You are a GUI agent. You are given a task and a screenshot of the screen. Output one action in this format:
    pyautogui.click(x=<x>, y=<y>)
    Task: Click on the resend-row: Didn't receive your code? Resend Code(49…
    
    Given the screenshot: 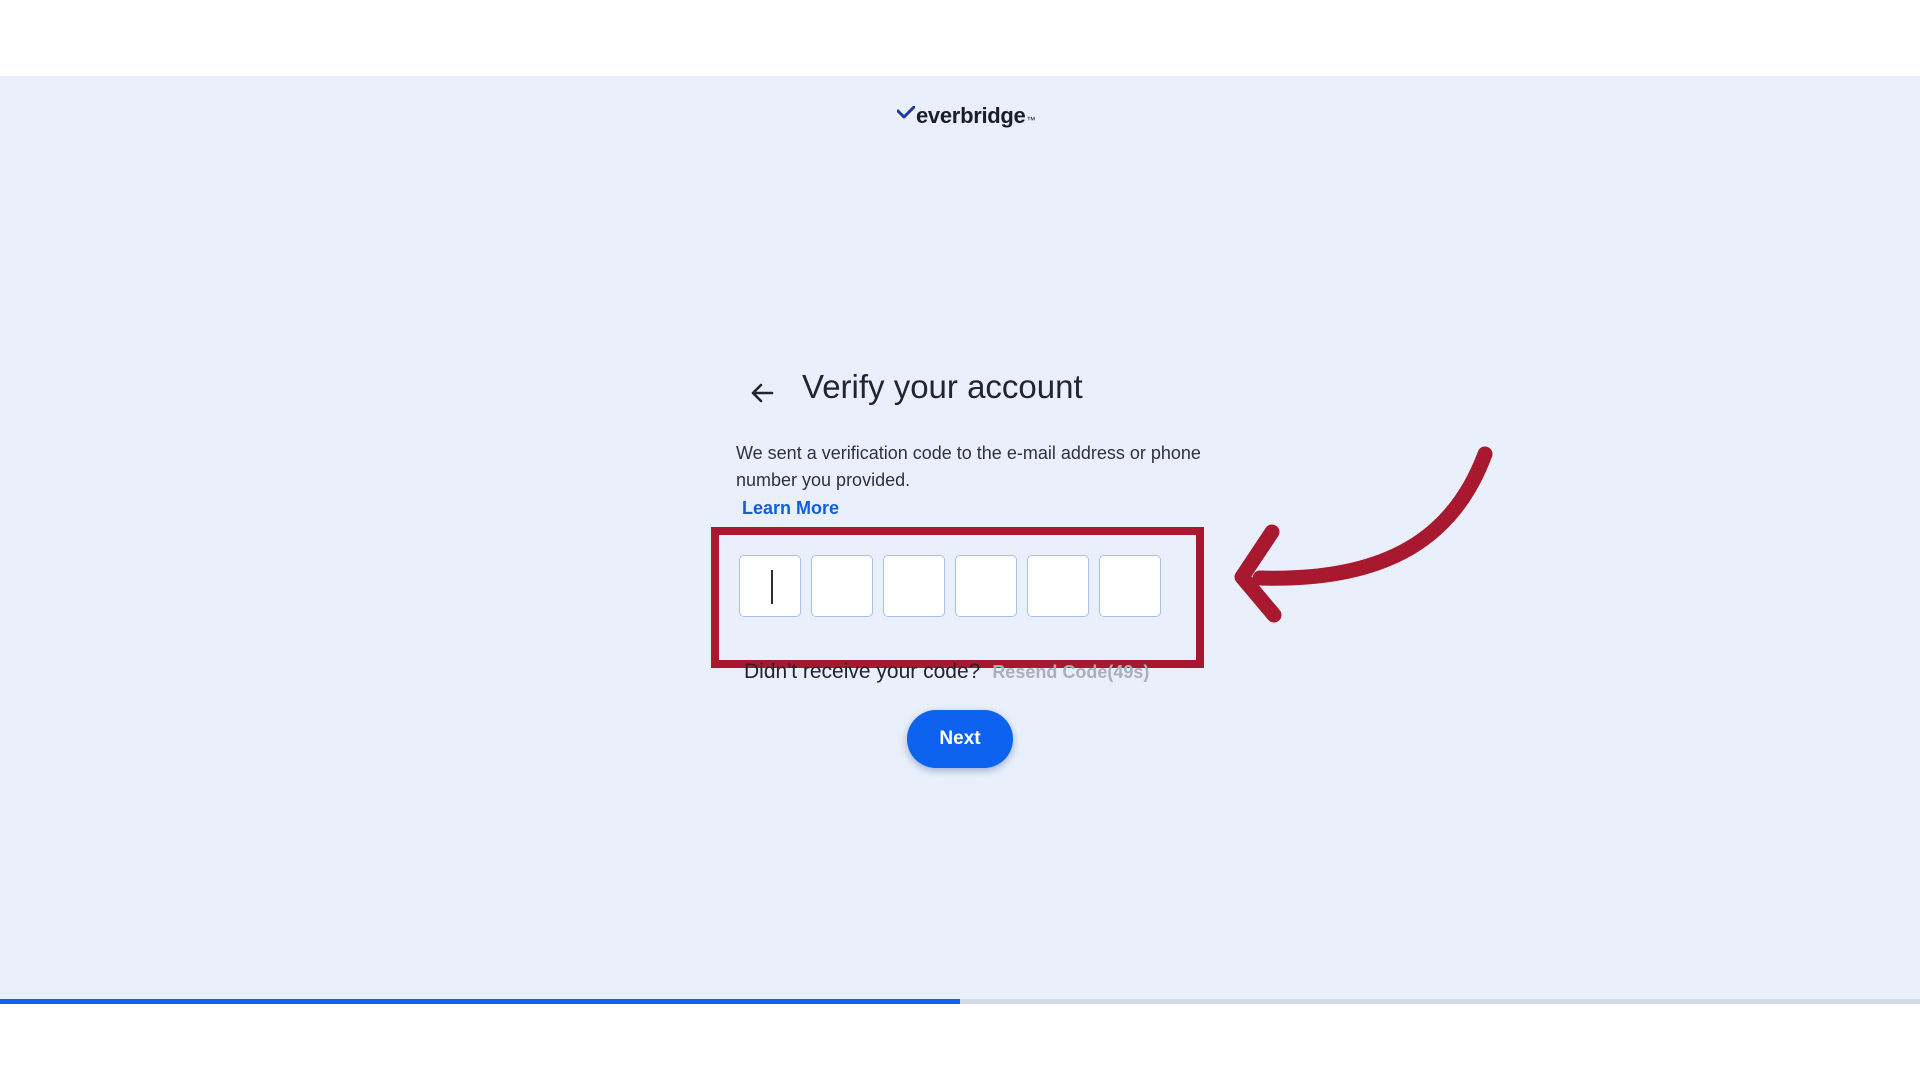 What is the action you would take?
    pyautogui.click(x=946, y=672)
    